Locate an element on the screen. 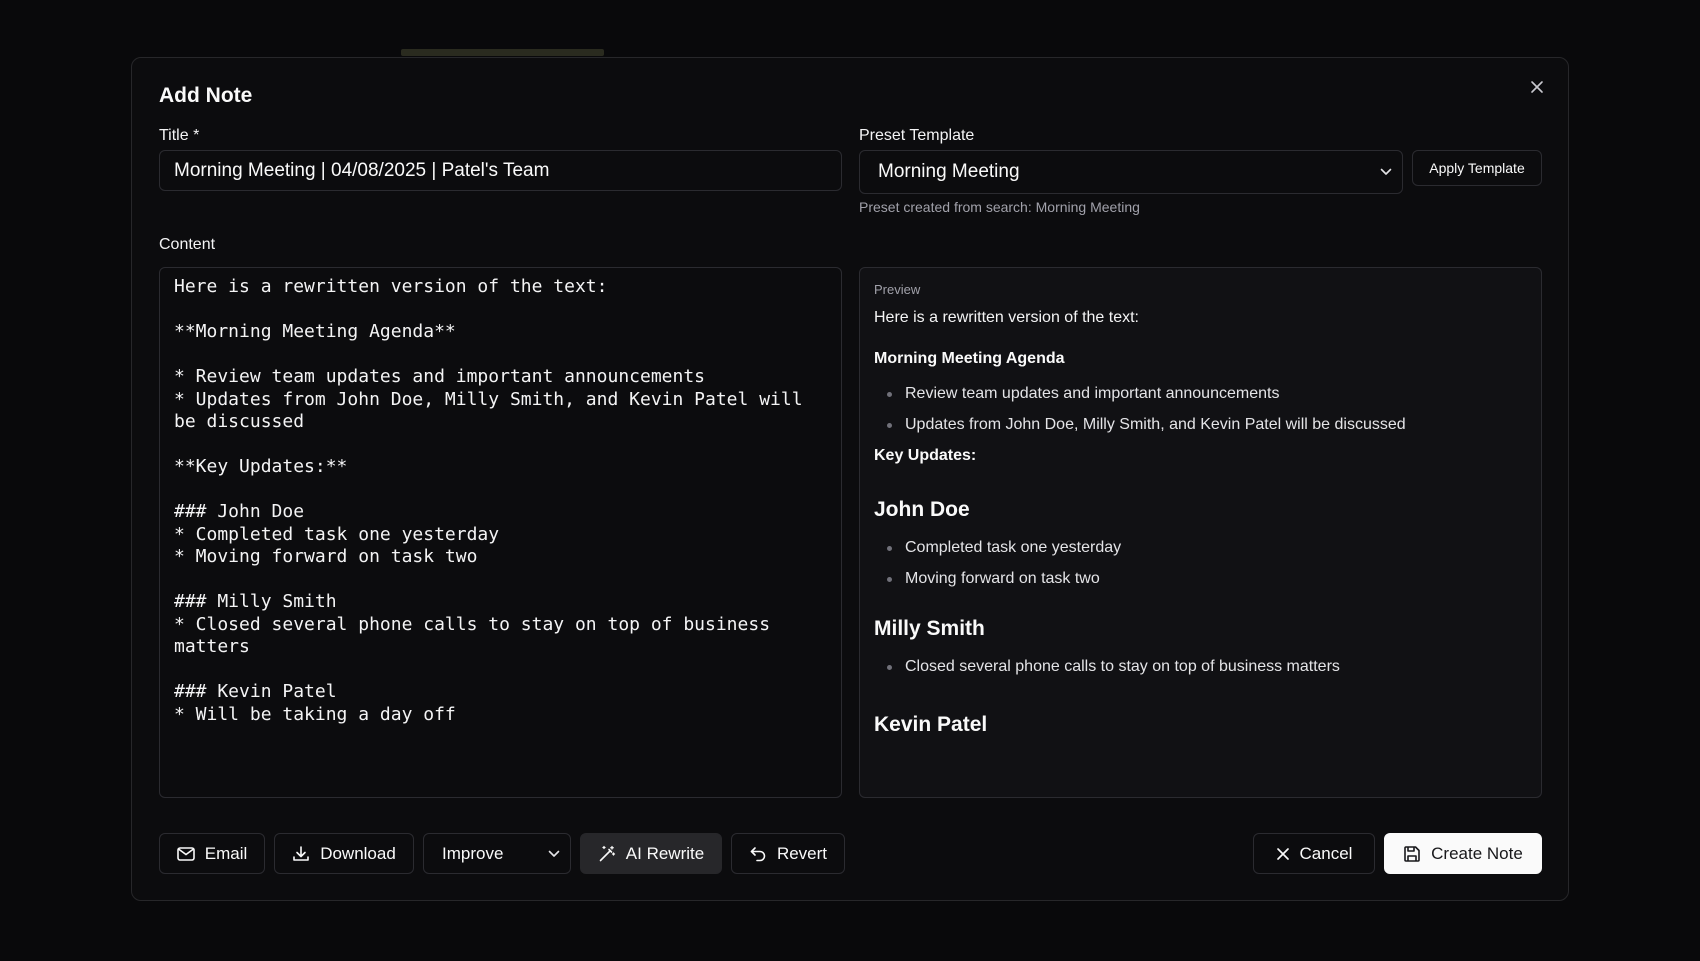 Image resolution: width=1700 pixels, height=961 pixels. download-button: Download is located at coordinates (344, 853).